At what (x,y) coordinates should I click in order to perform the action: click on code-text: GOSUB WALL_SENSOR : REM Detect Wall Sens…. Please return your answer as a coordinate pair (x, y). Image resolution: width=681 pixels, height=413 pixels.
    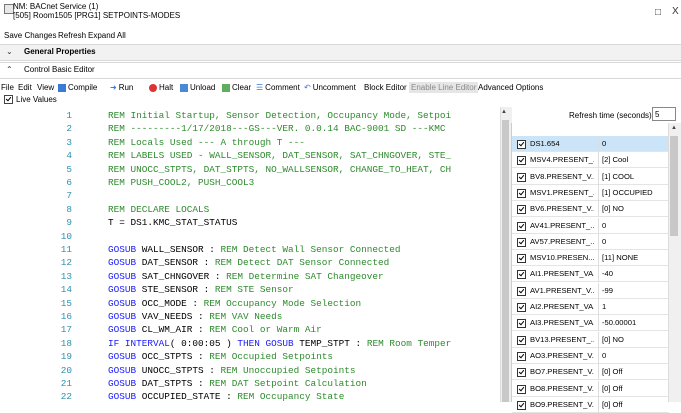
    Looking at the image, I should click on (254, 249).